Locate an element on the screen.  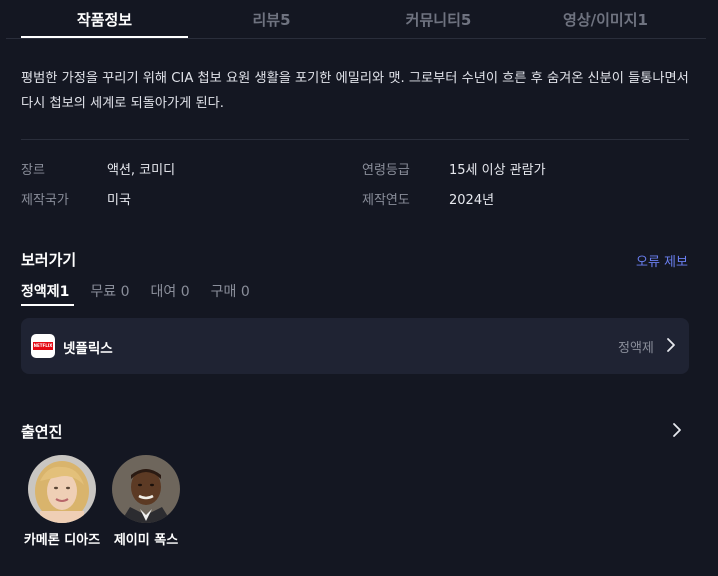
info-value: 액션, 코미디 is located at coordinates (141, 170).